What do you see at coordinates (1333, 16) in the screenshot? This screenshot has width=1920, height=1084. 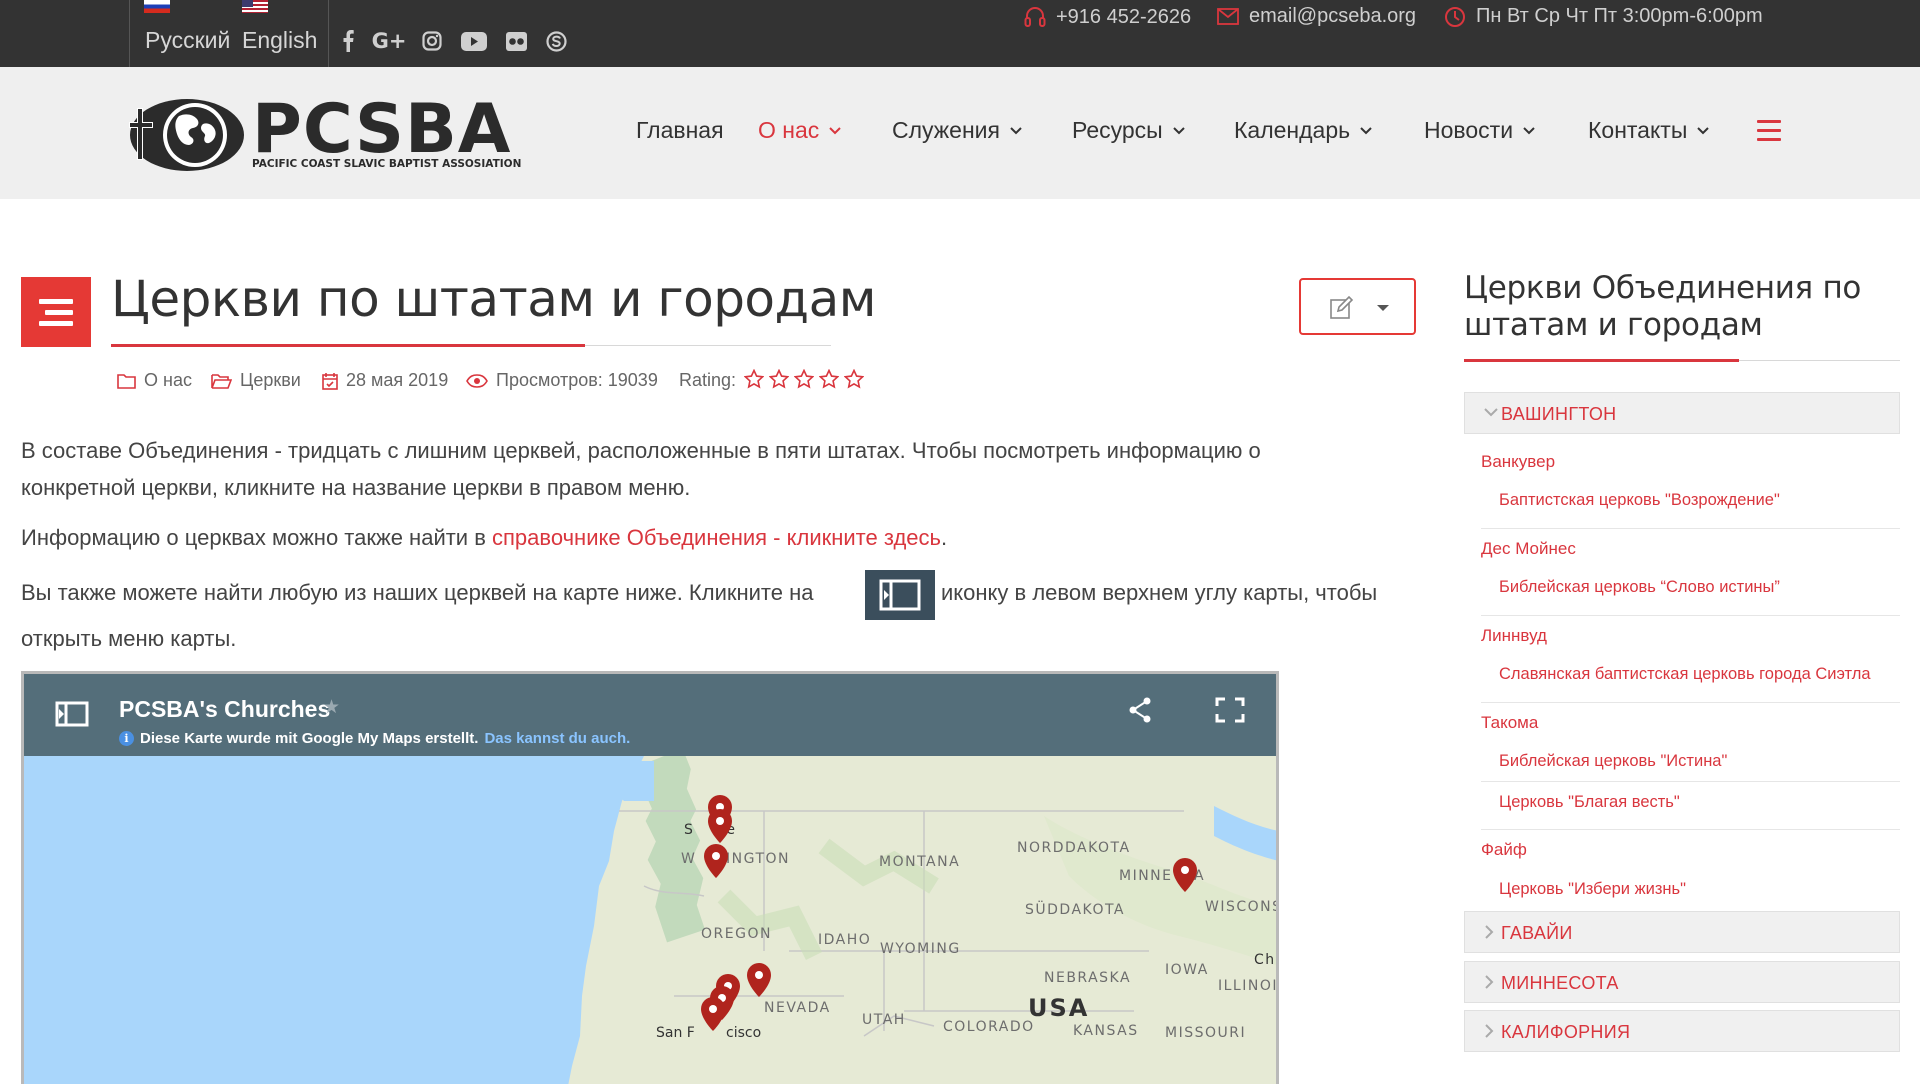 I see `email-address: email@pcseba.org` at bounding box center [1333, 16].